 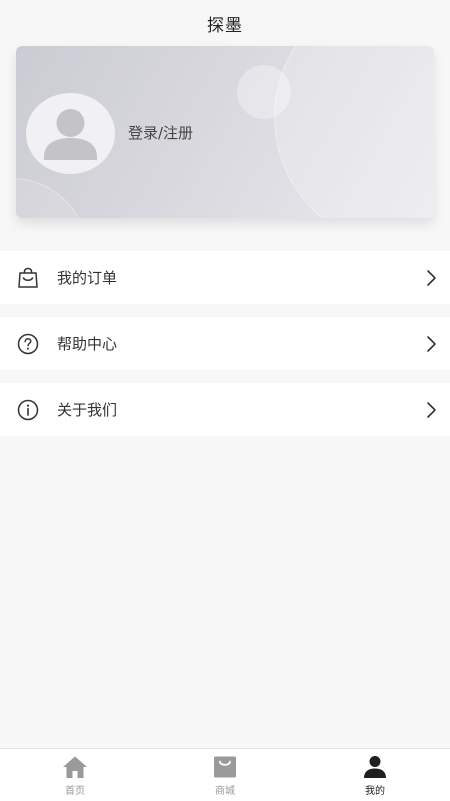 I want to click on menu-item-help: 帮助中心, so click(x=225, y=343).